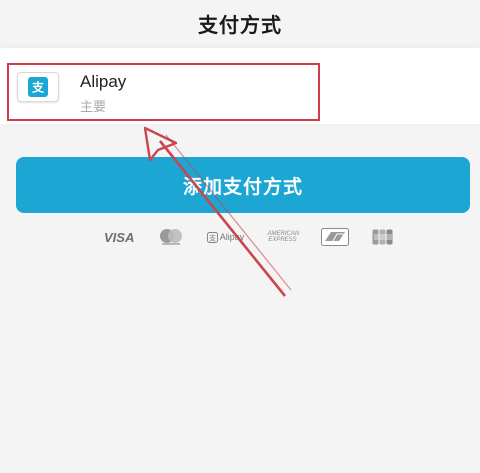 Image resolution: width=480 pixels, height=473 pixels. What do you see at coordinates (225, 237) in the screenshot?
I see `alipay-logo: 支 Alipay` at bounding box center [225, 237].